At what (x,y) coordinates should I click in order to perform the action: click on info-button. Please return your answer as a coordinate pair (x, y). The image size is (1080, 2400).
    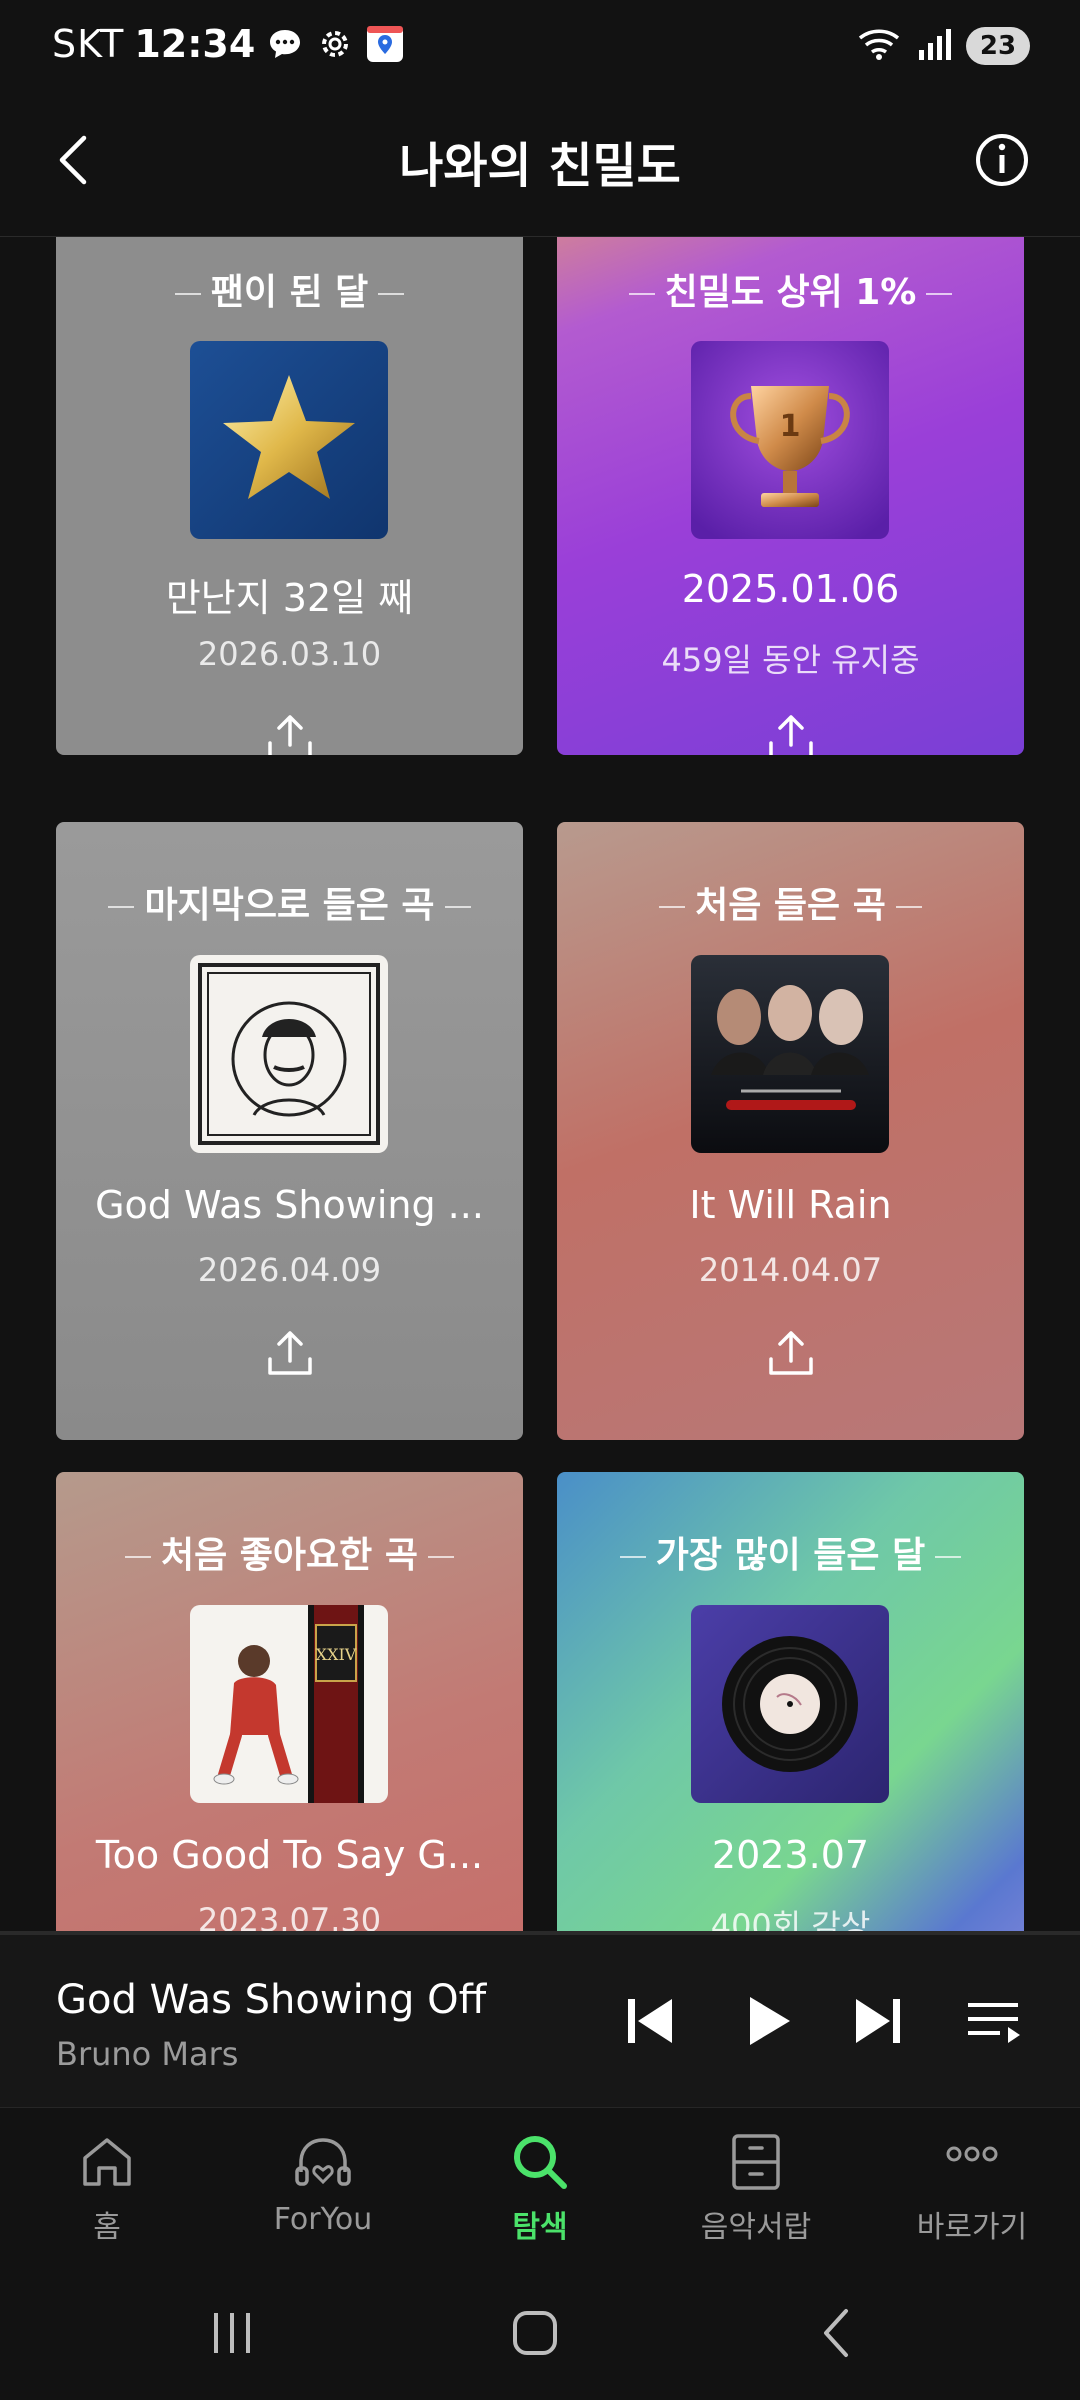
    Looking at the image, I should click on (1002, 160).